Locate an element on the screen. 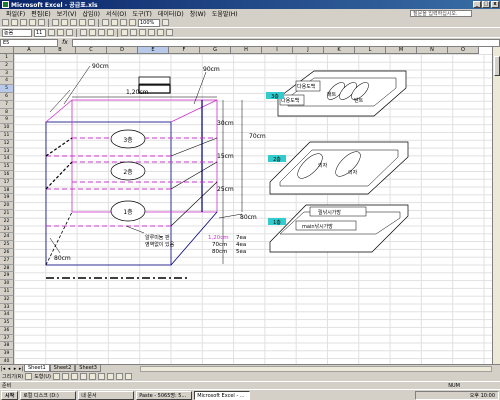 Image resolution: width=500 pixels, height=400 pixels. row-header: 5 is located at coordinates (7, 89).